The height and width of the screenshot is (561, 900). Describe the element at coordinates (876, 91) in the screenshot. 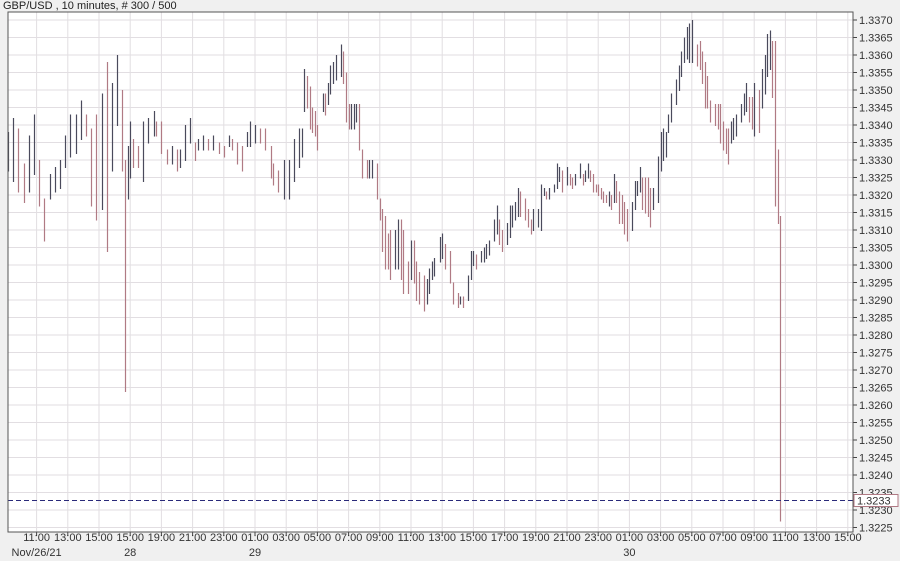

I see `y-tick-label: 1.3350` at that location.